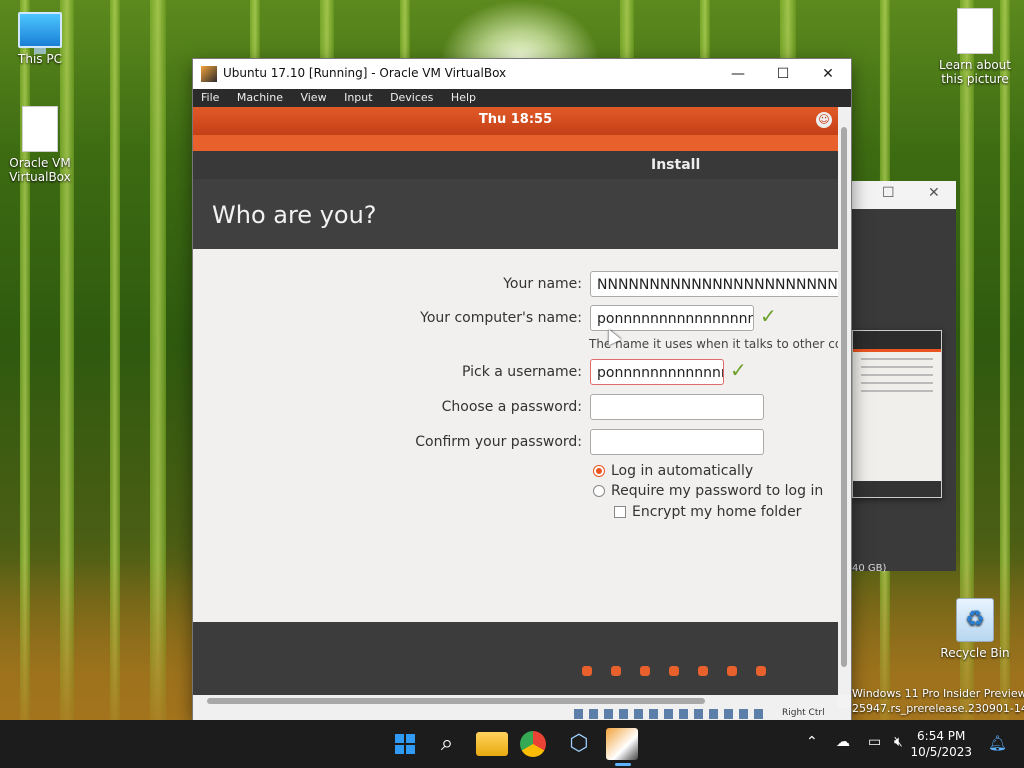  I want to click on username-label: Pick a username:, so click(521, 372).